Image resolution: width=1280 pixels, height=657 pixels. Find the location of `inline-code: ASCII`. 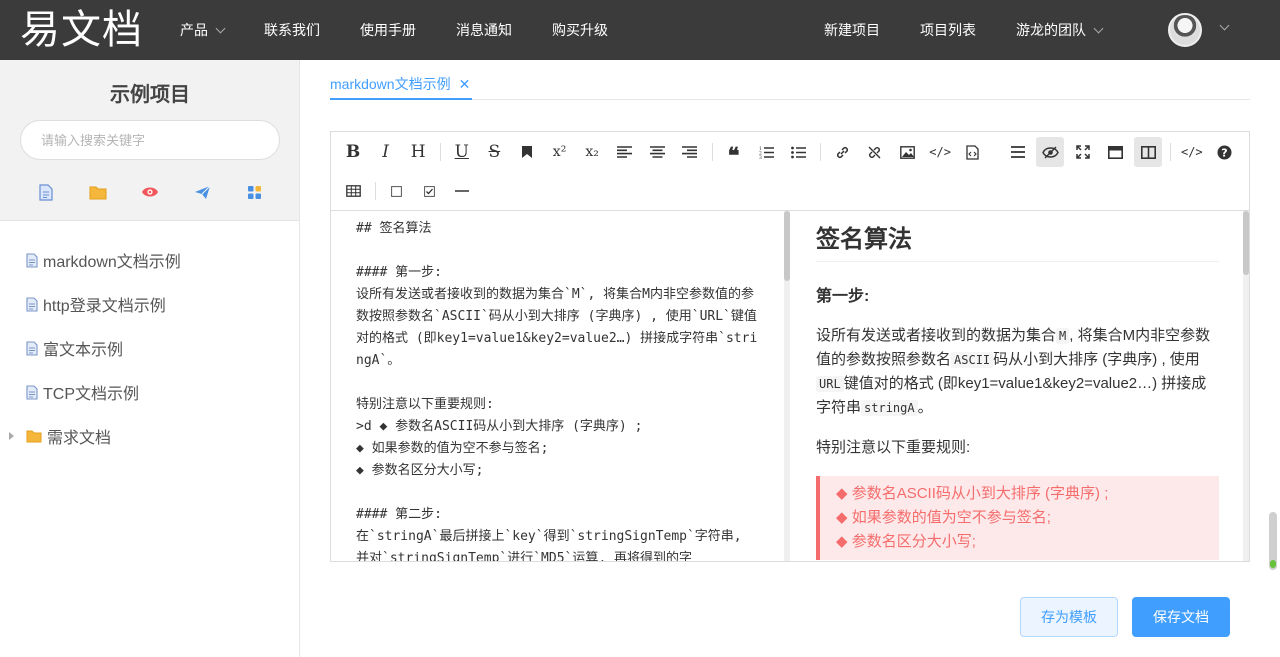

inline-code: ASCII is located at coordinates (972, 360).